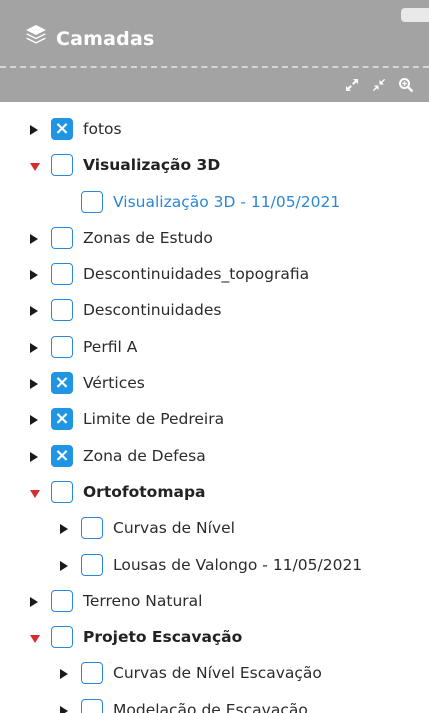  What do you see at coordinates (214, 85) in the screenshot?
I see `layers-toolbar` at bounding box center [214, 85].